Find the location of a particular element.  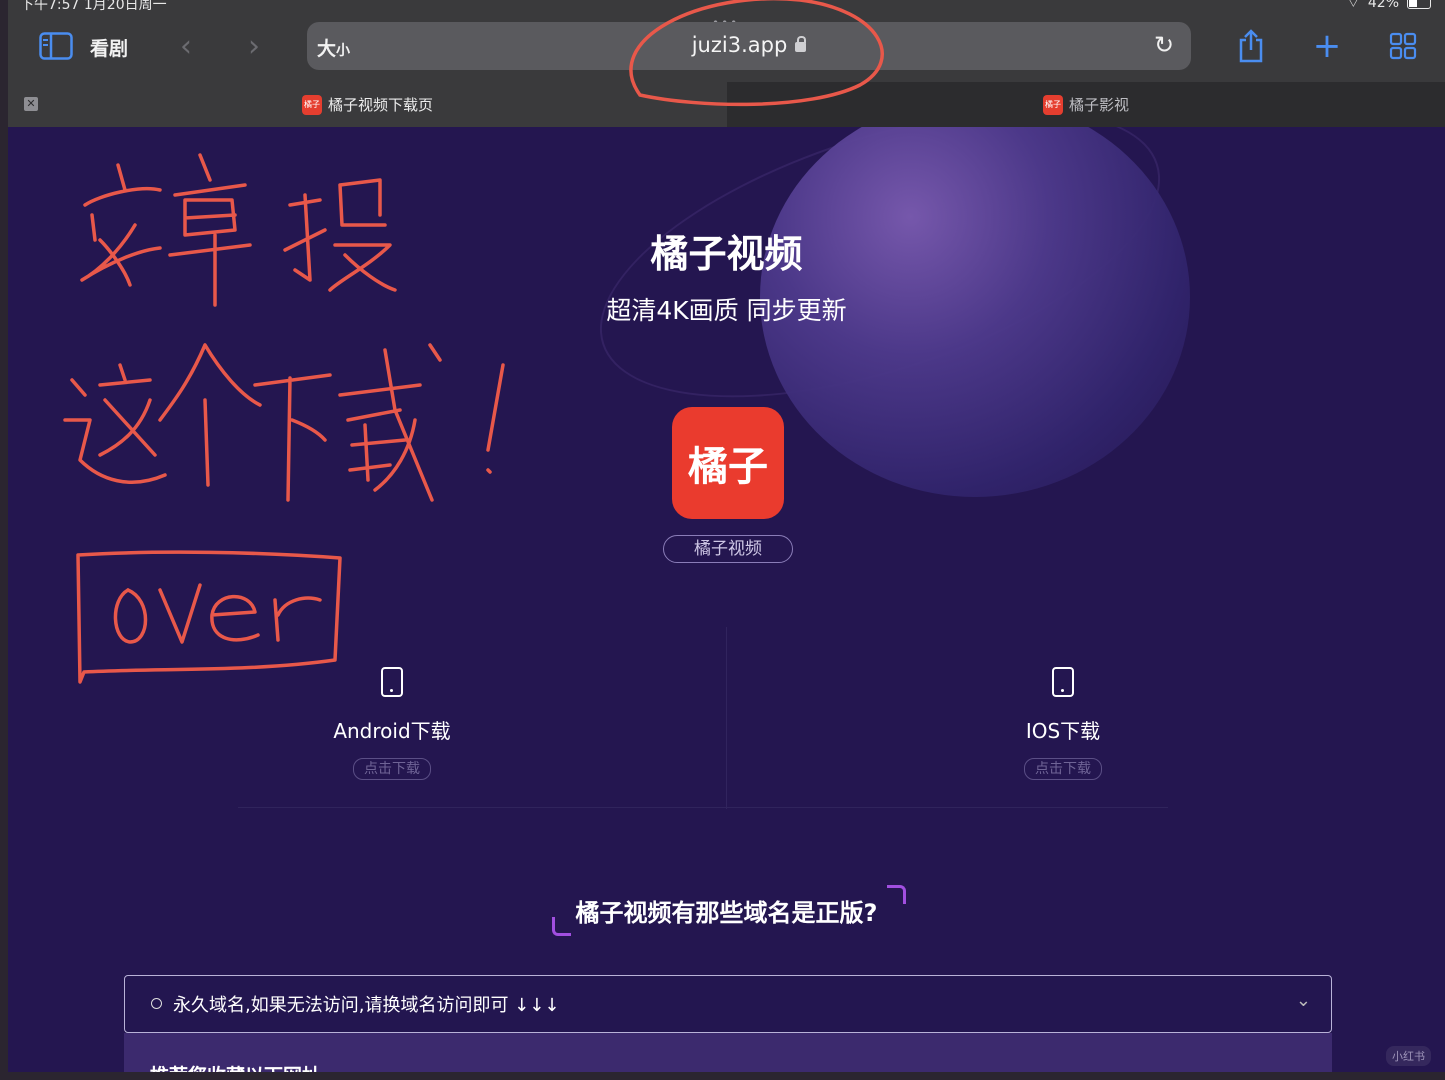

accordion-label: 永久域名,如果无法访问,请换域名访问即可 ↓↓↓ is located at coordinates (366, 1005).